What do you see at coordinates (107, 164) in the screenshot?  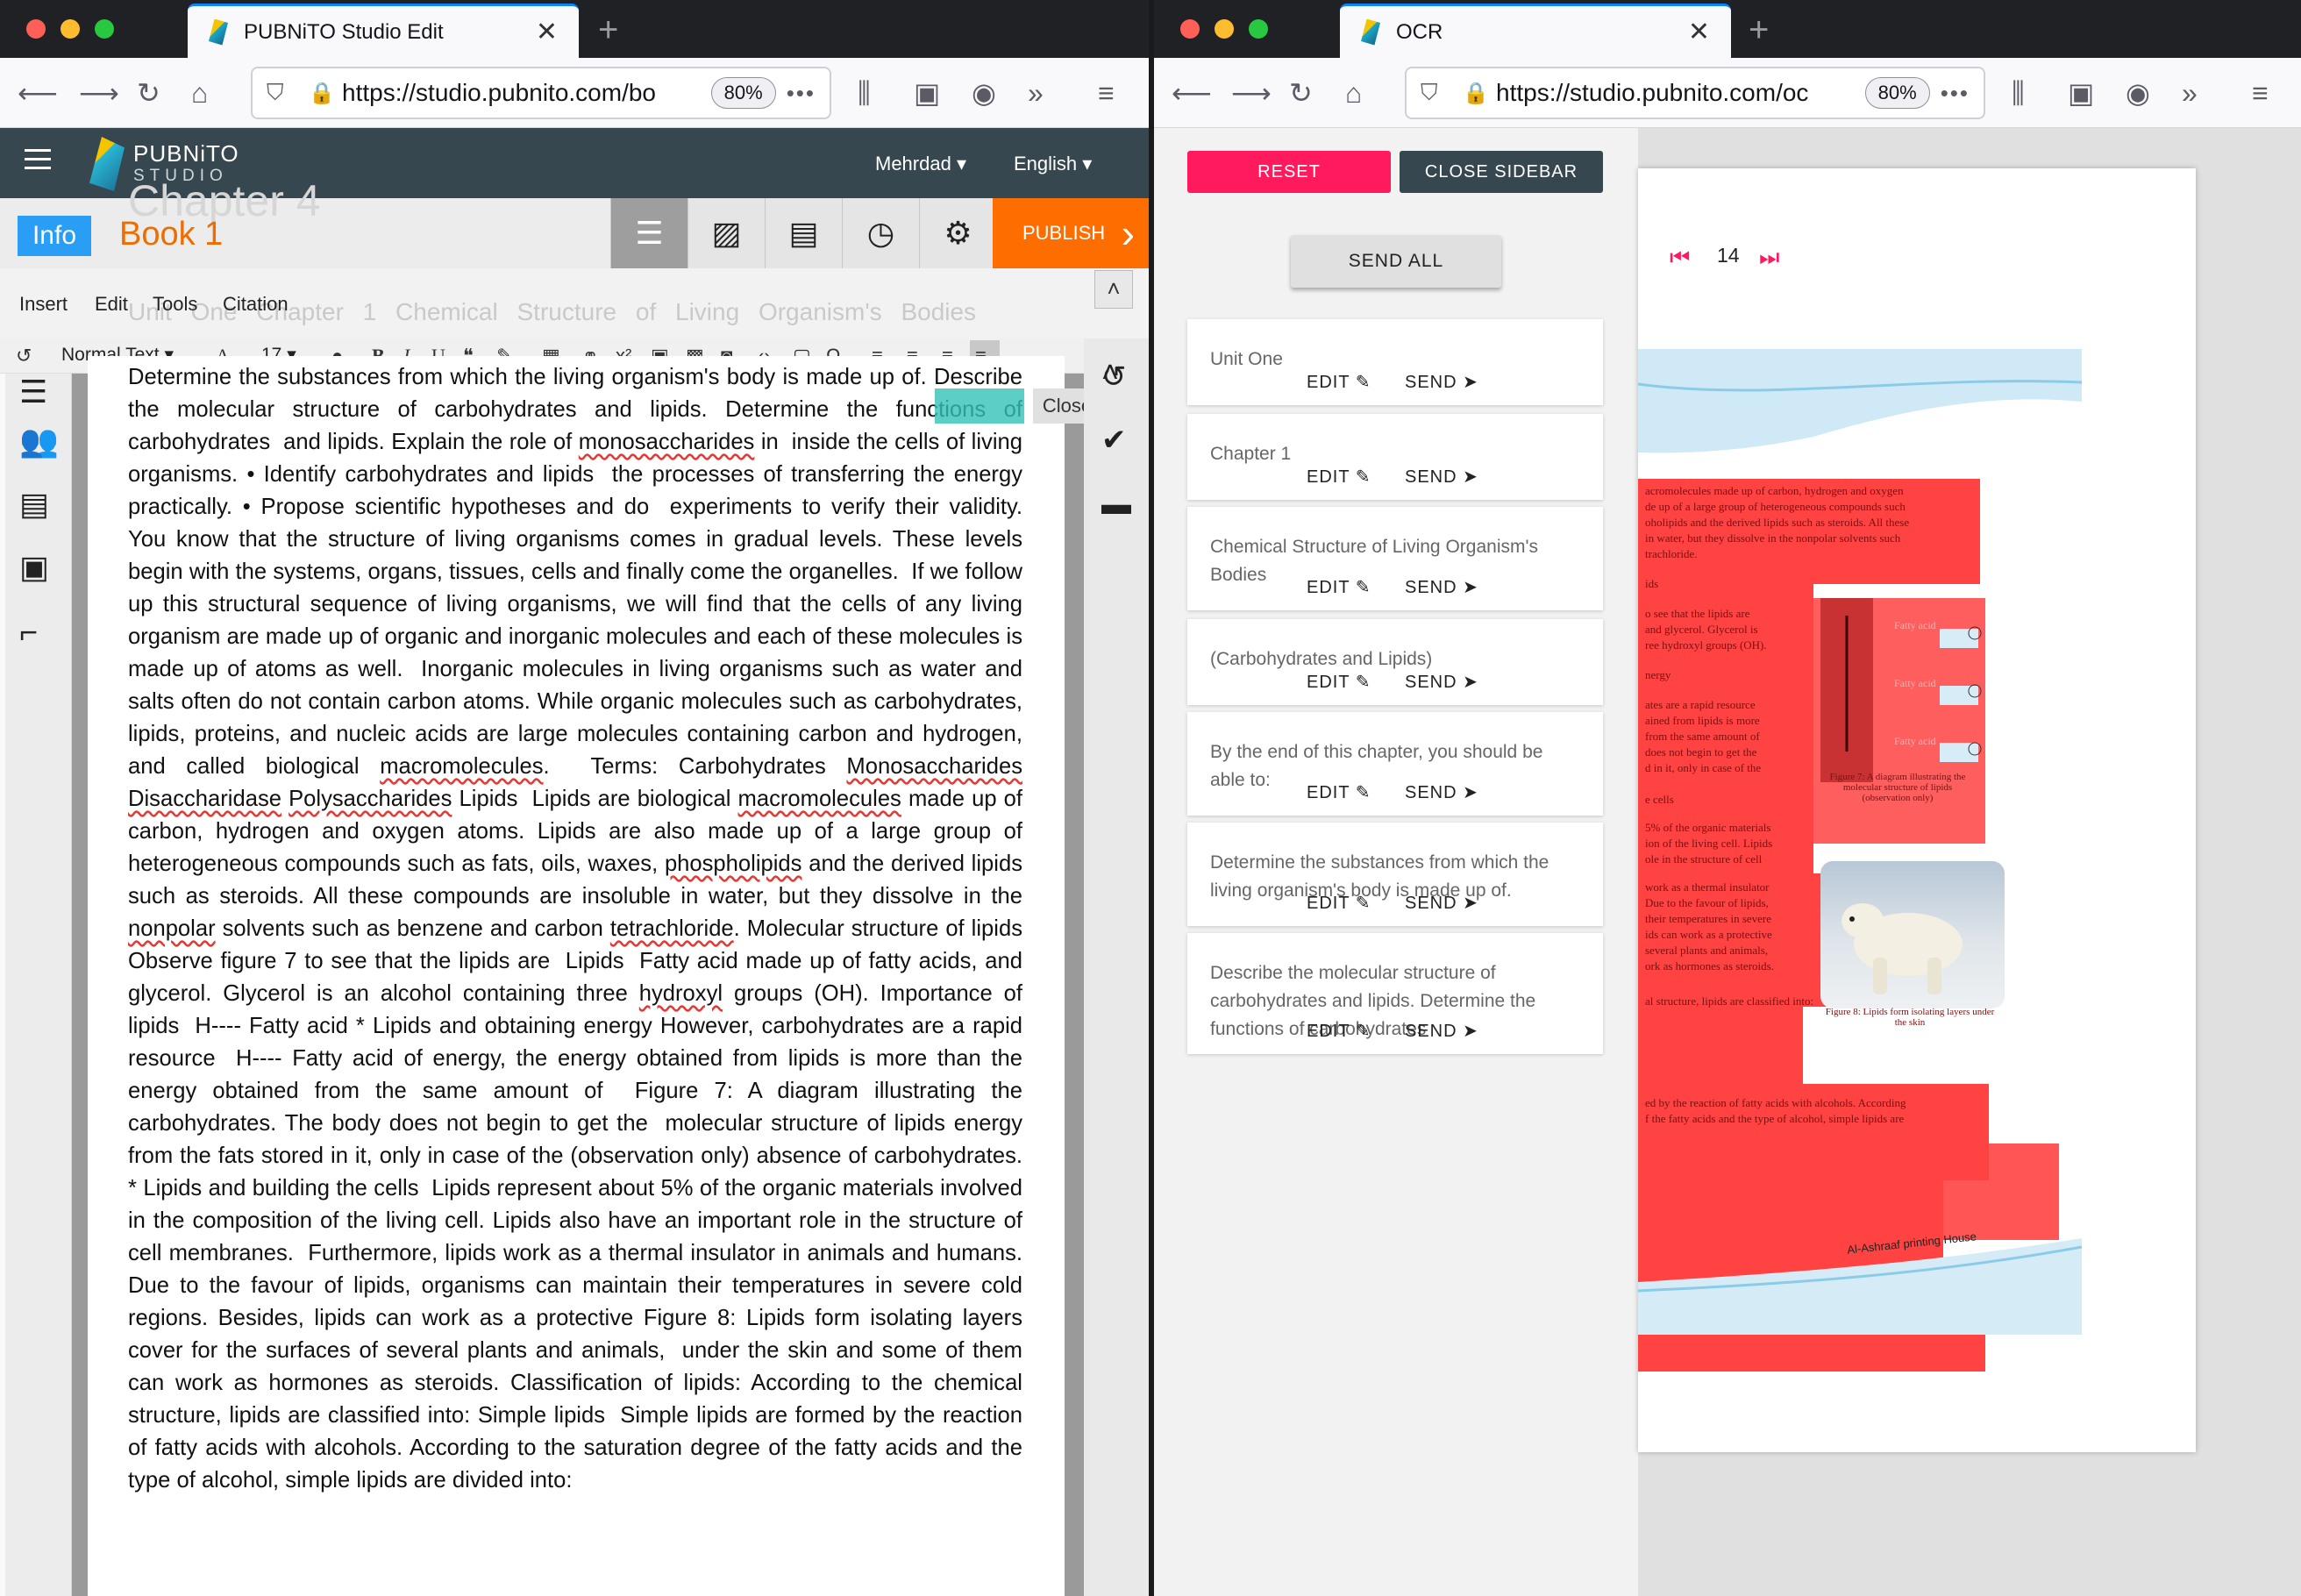 I see `pubnito-logo` at bounding box center [107, 164].